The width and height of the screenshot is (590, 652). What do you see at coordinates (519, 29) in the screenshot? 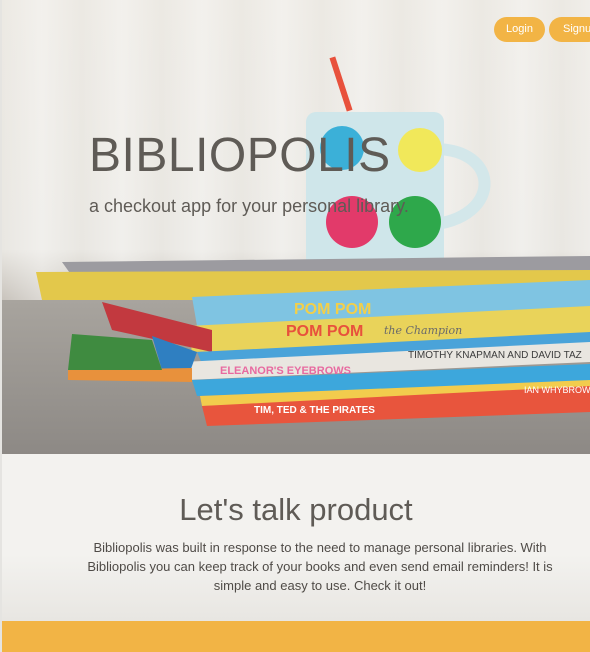
I see `login-button: Login` at bounding box center [519, 29].